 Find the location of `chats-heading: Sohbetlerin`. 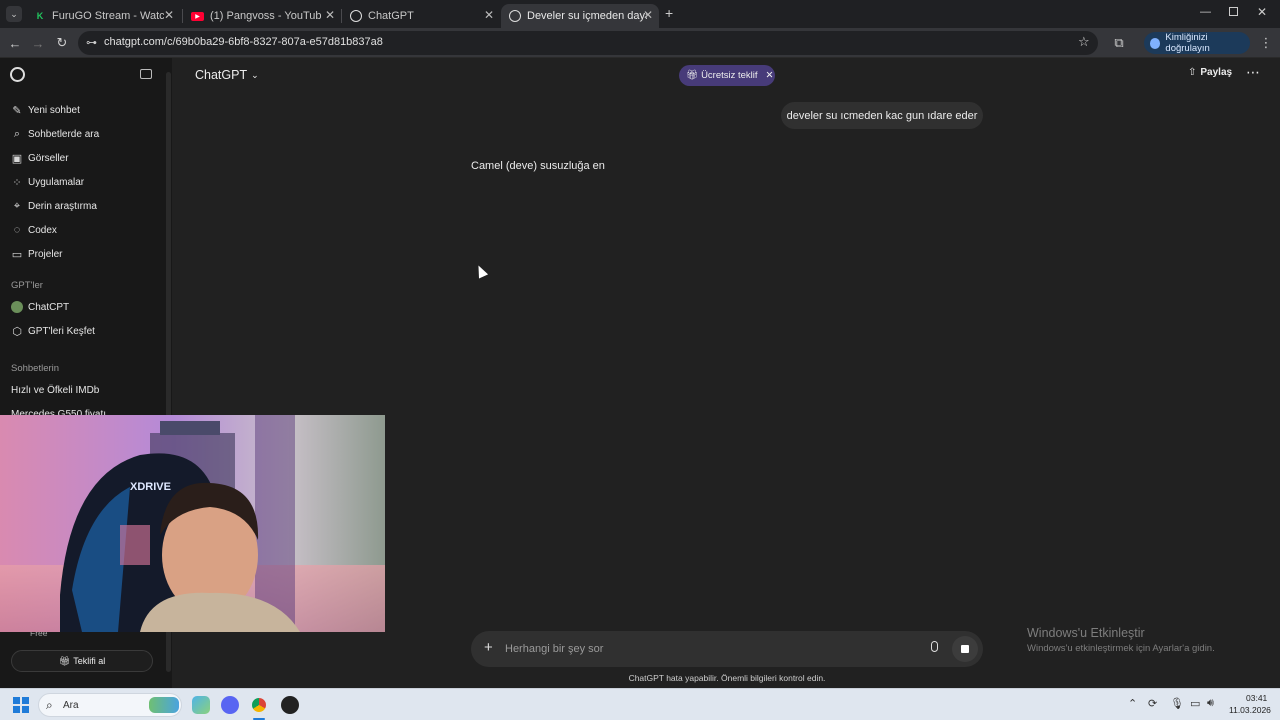

chats-heading: Sohbetlerin is located at coordinates (35, 368).